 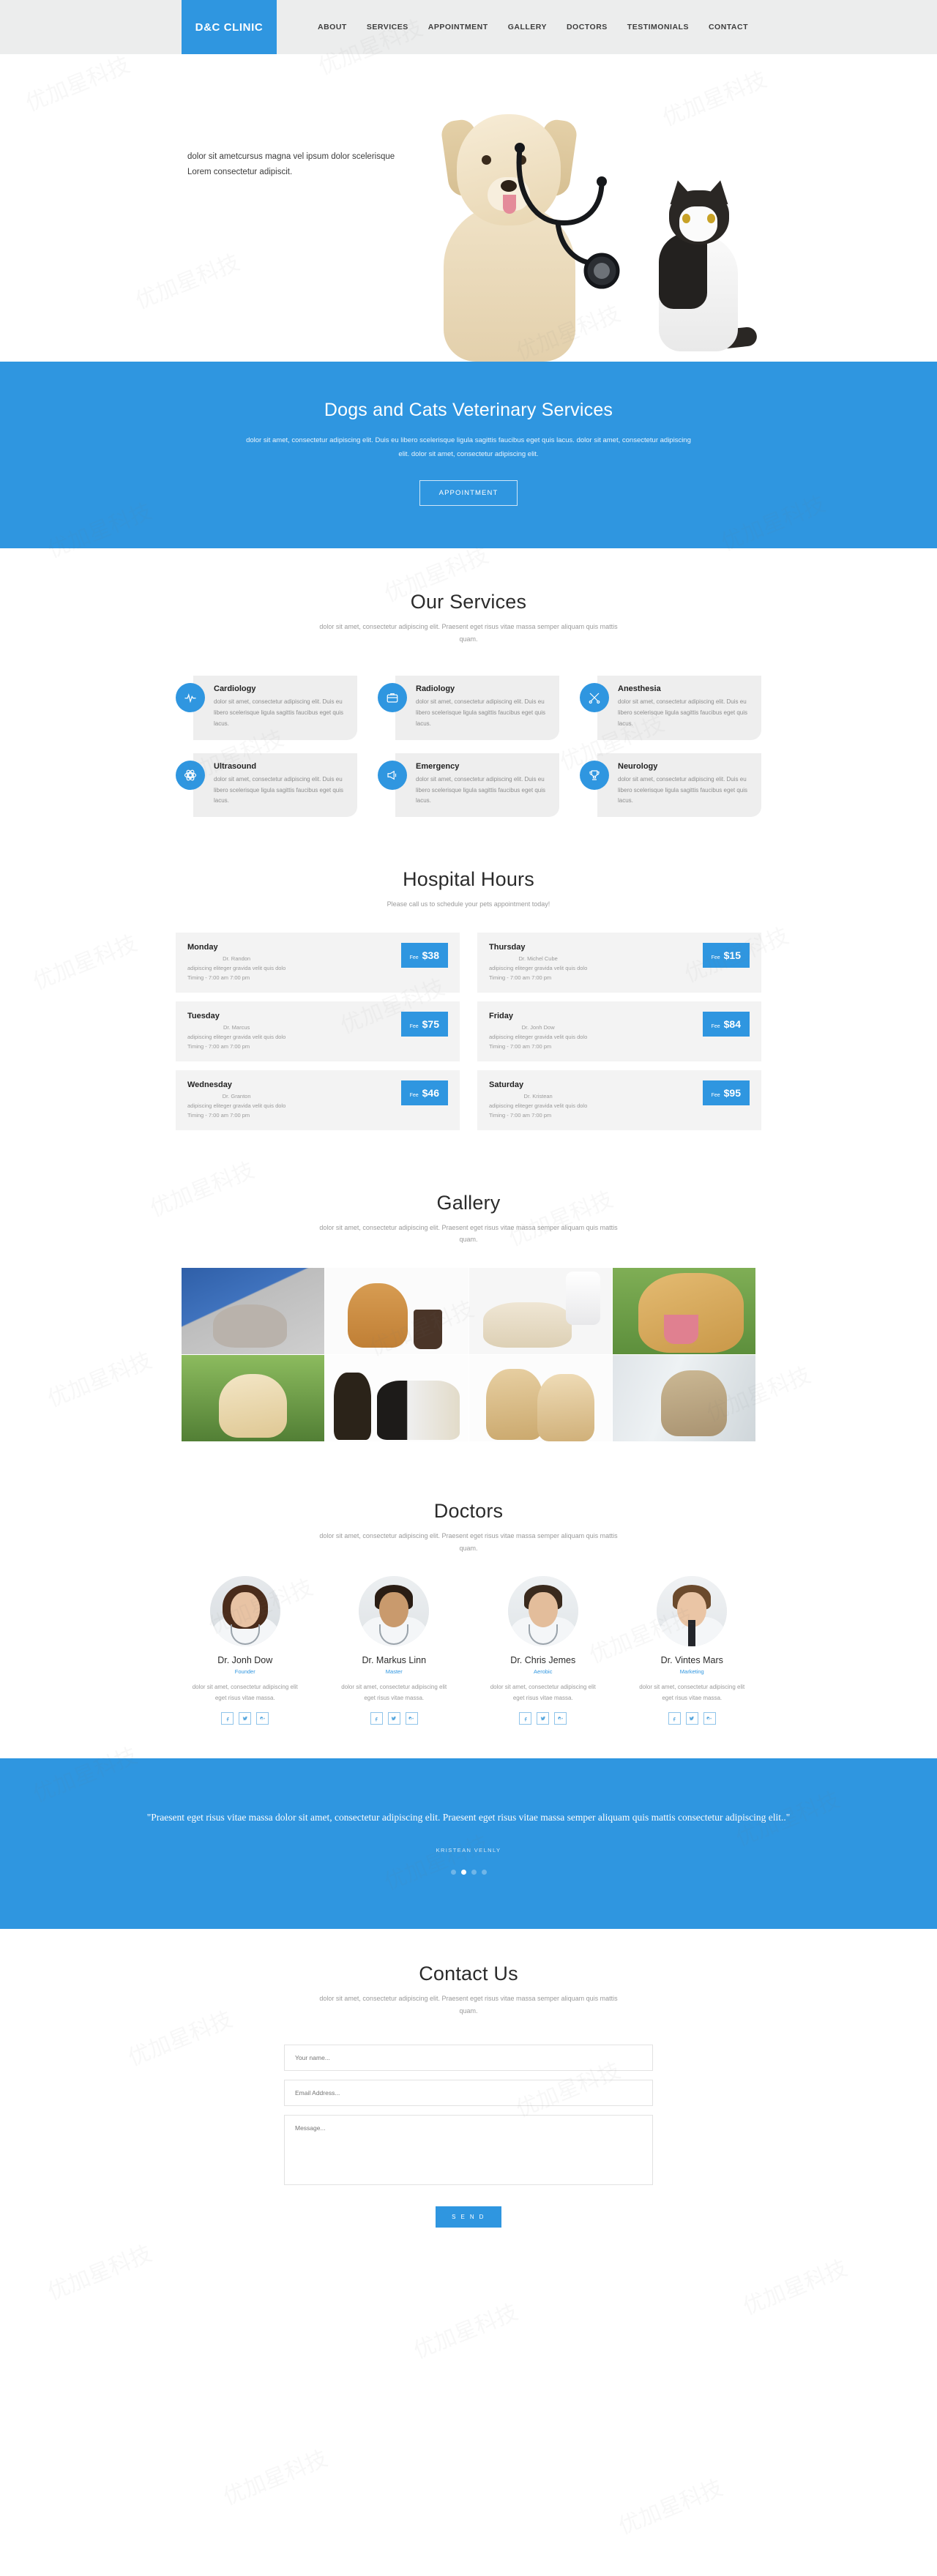 I want to click on logo: D&C CLINIC, so click(x=230, y=27).